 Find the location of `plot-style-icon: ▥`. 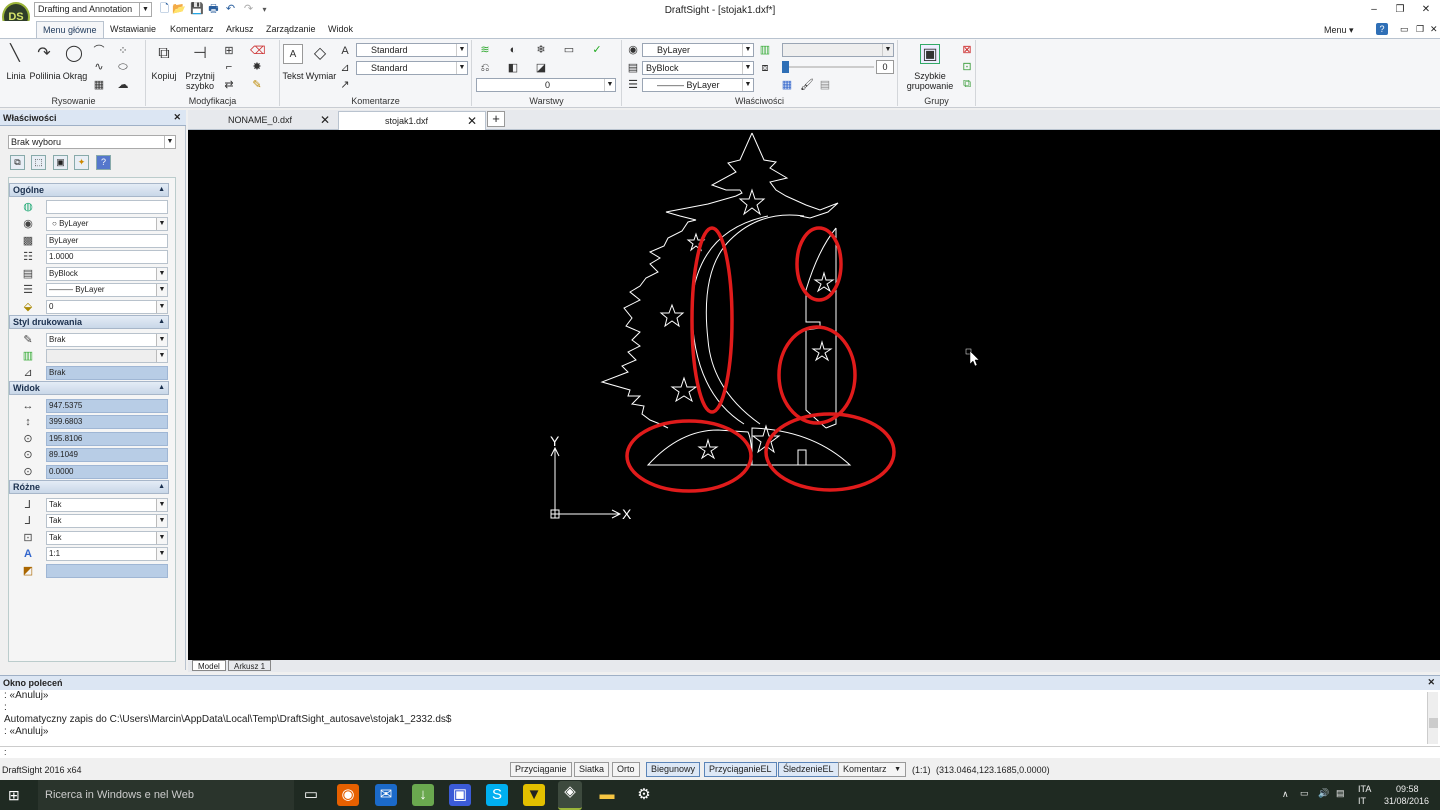

plot-style-icon: ▥ is located at coordinates (765, 50).